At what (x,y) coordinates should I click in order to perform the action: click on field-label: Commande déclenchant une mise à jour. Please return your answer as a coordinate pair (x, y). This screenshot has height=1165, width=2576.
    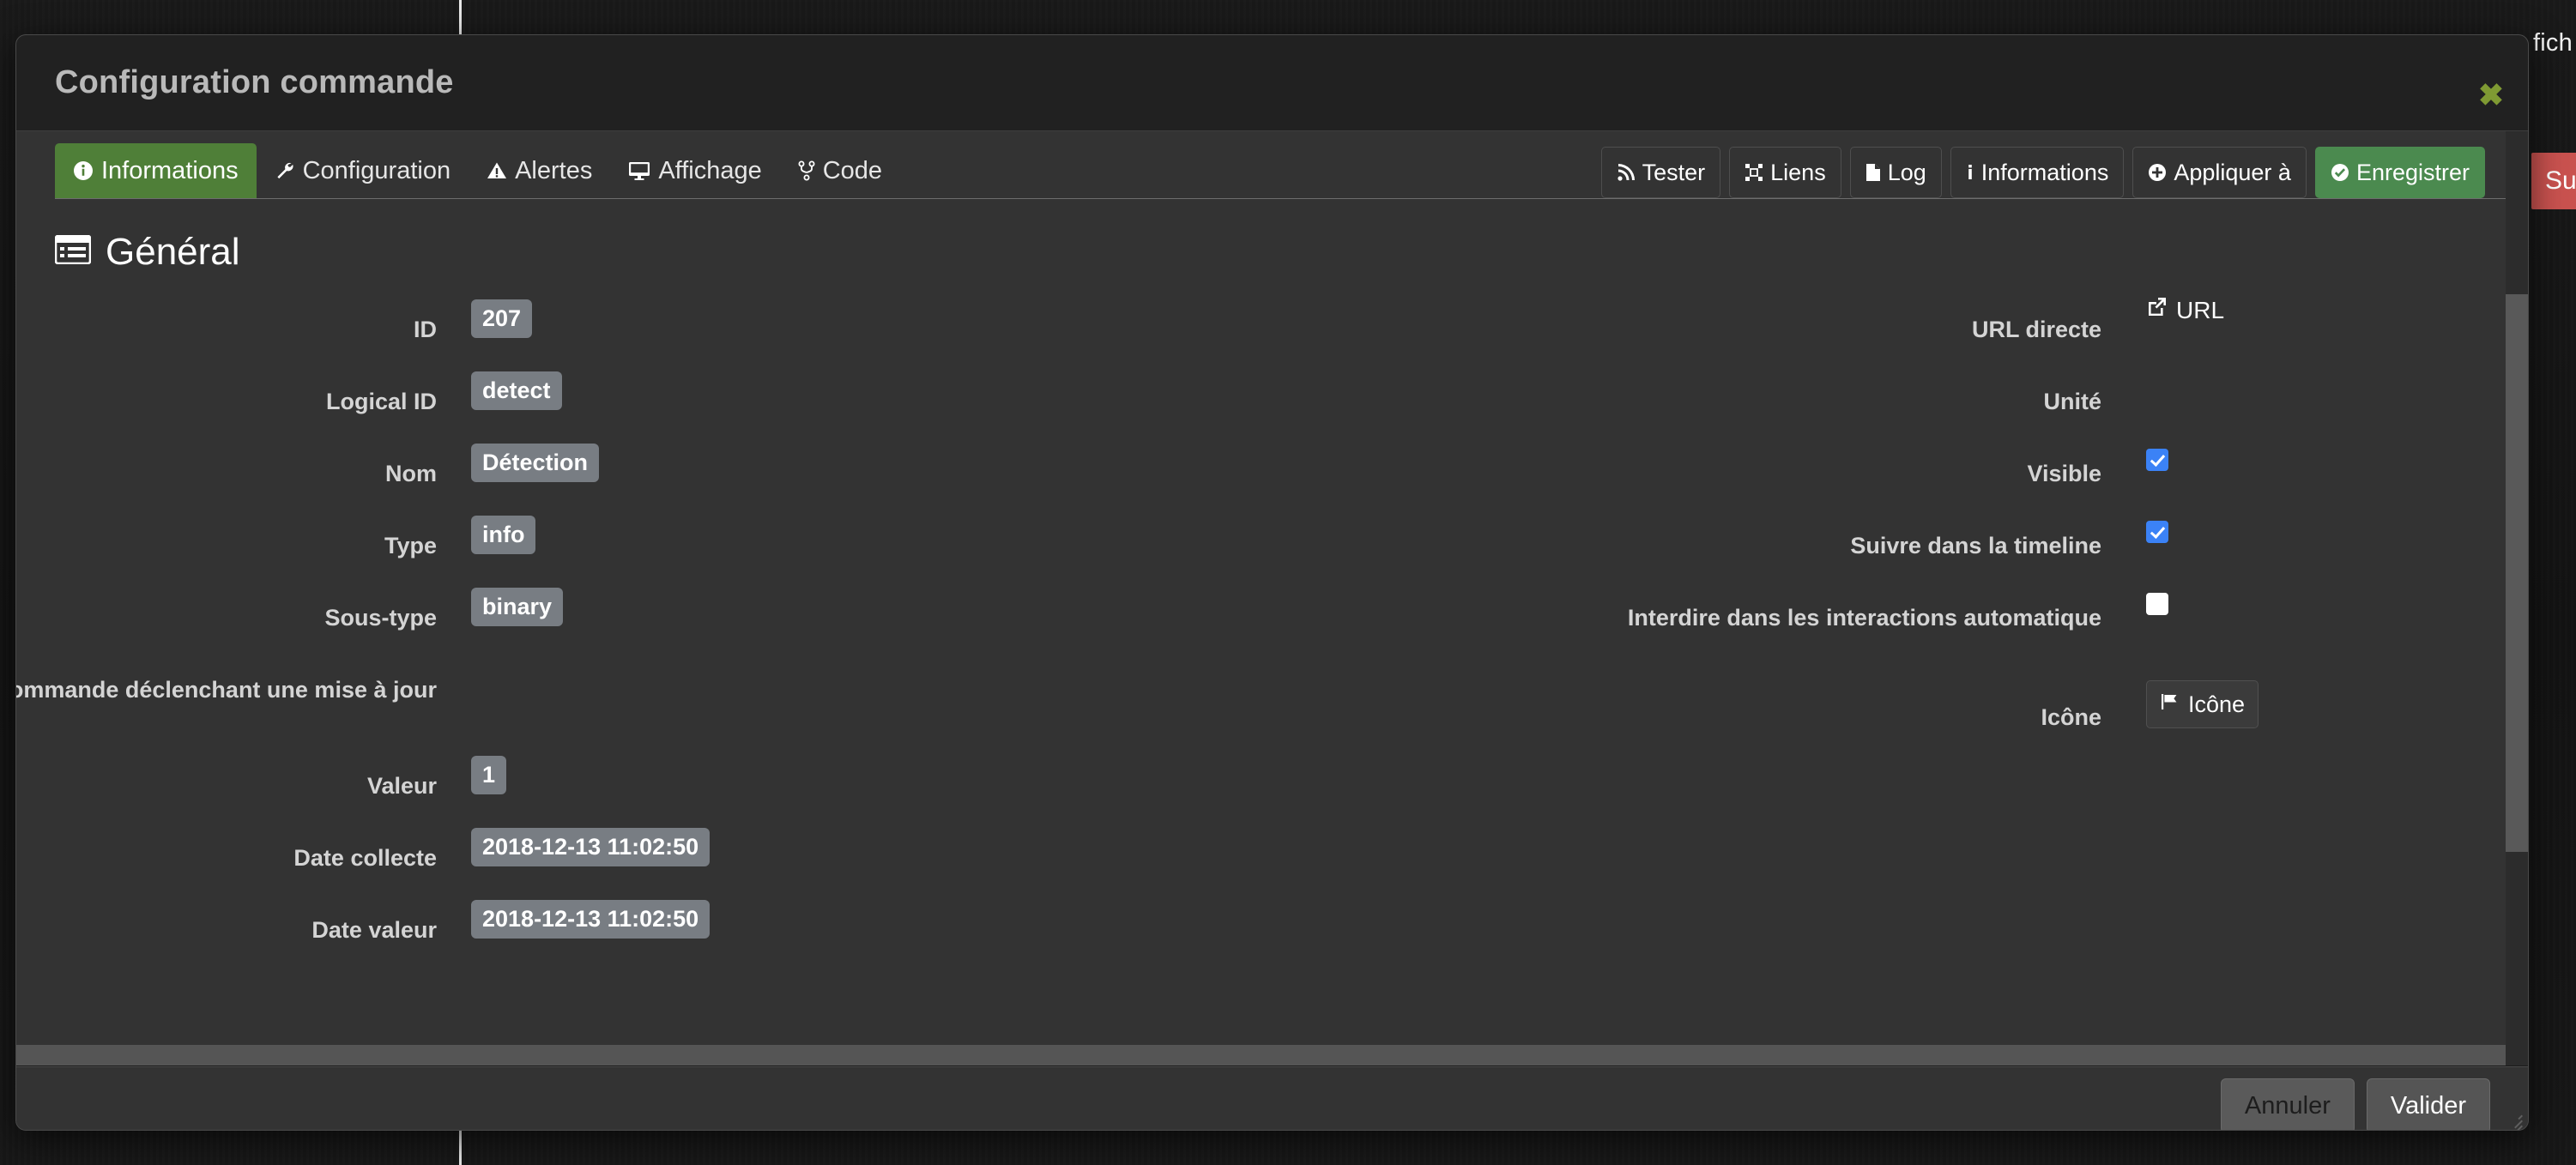
    Looking at the image, I should click on (226, 690).